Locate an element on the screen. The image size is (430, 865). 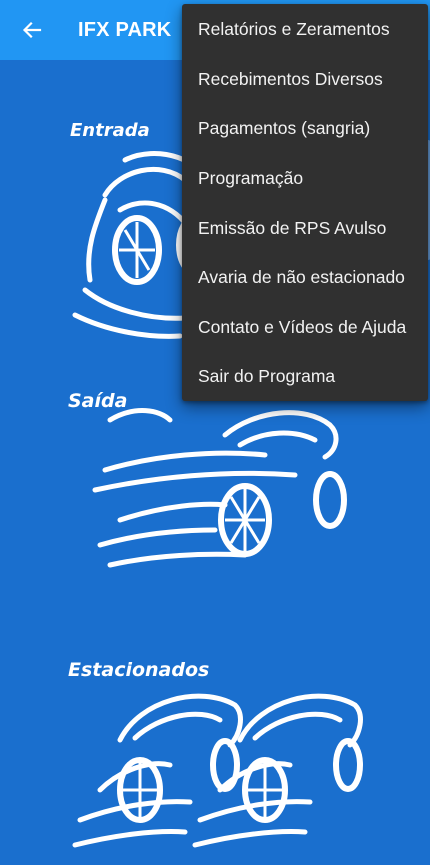
menu-item-recebimentos: Recebimentos Diversos is located at coordinates (305, 80).